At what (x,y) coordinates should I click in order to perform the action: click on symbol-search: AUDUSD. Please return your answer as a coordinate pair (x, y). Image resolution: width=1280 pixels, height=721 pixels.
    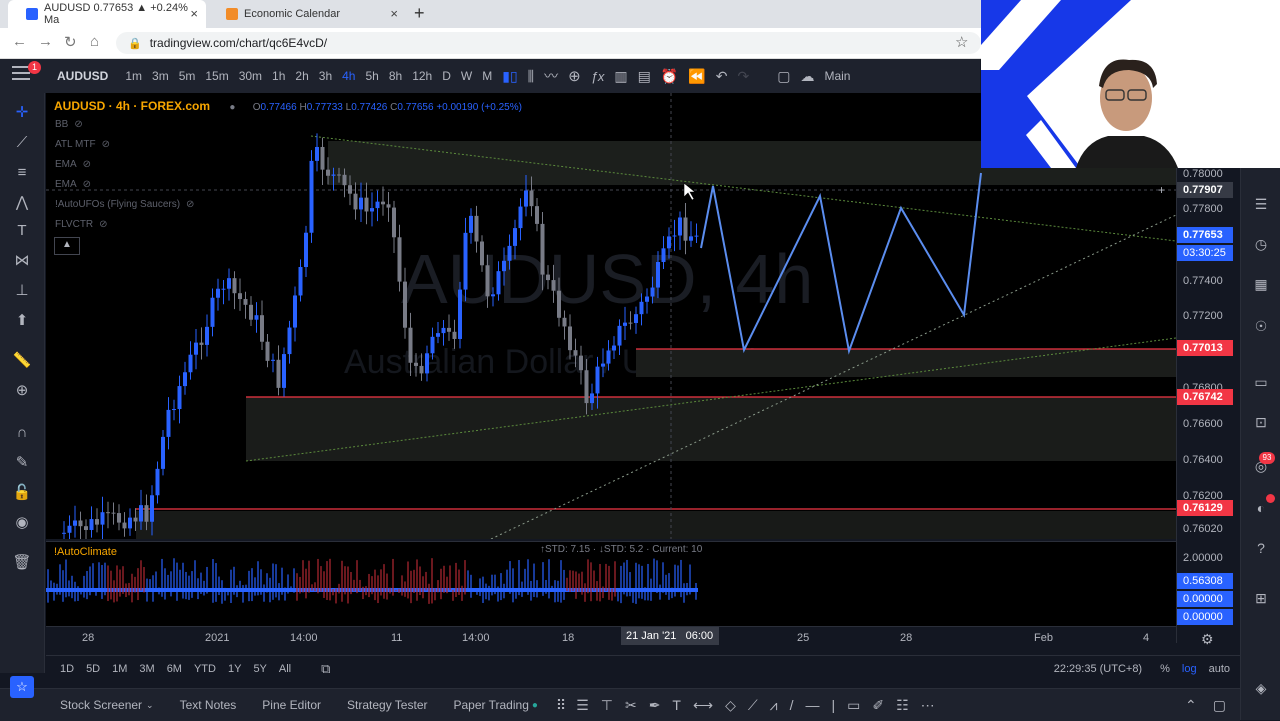
    Looking at the image, I should click on (82, 76).